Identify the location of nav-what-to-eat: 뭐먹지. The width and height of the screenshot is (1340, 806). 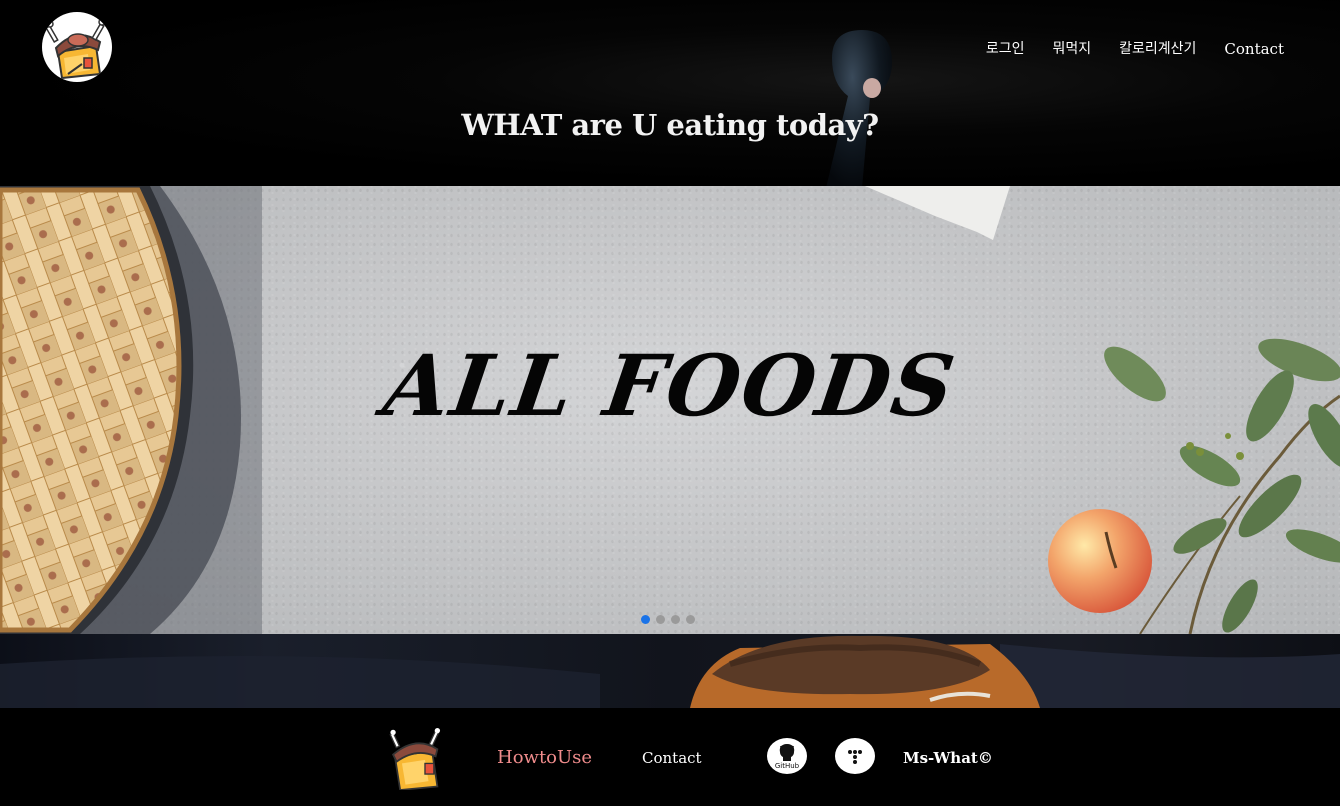
(1072, 49).